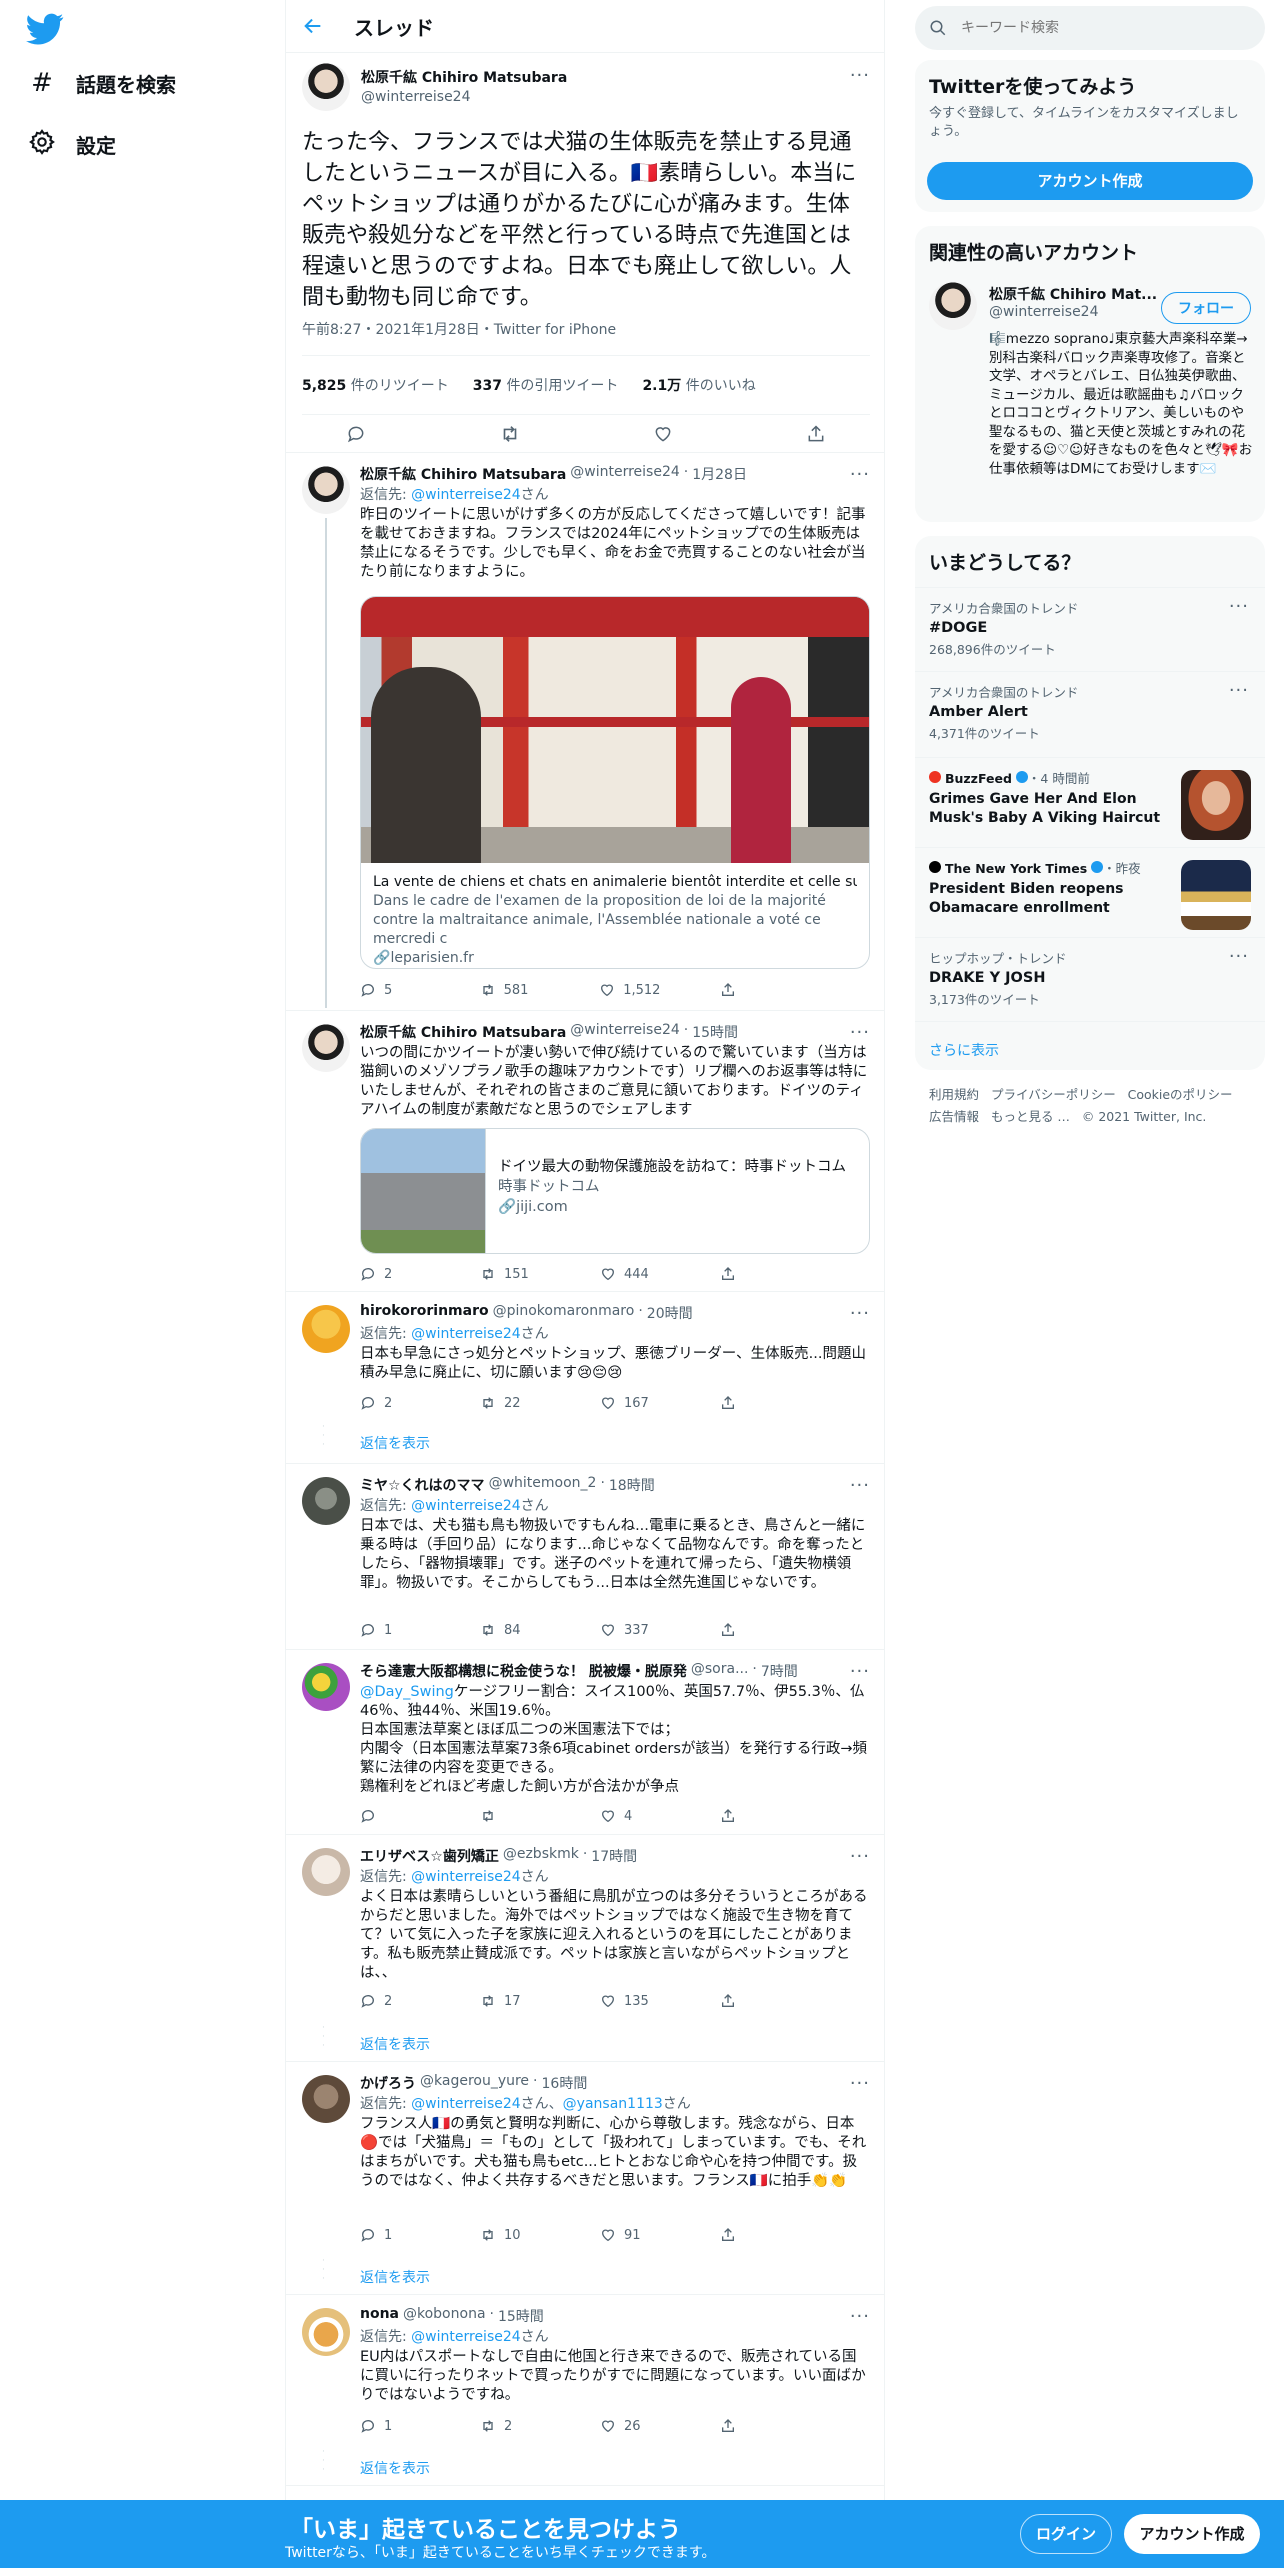 The height and width of the screenshot is (2568, 1284). What do you see at coordinates (375, 385) in the screenshot?
I see `retweet-count: 5,825 件のリツイート` at bounding box center [375, 385].